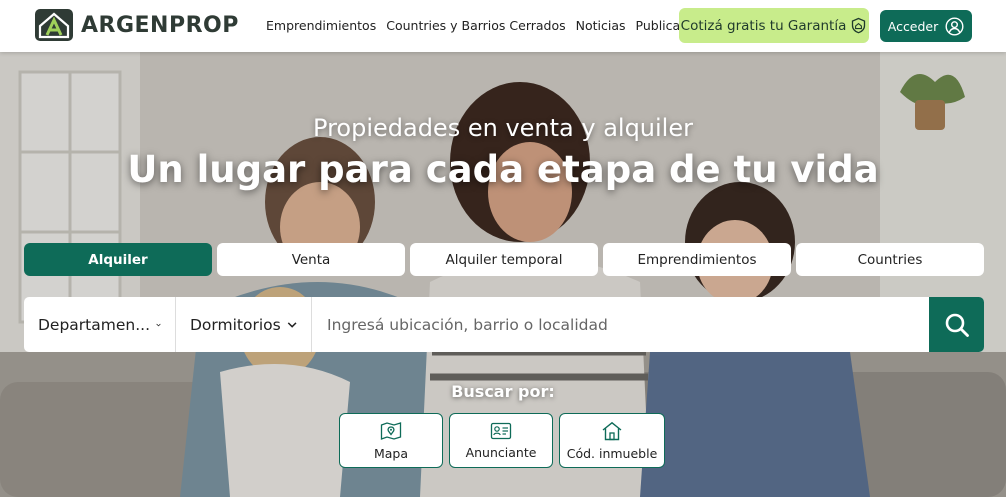 Image resolution: width=1006 pixels, height=497 pixels. I want to click on nav-noticias: Noticias, so click(601, 25).